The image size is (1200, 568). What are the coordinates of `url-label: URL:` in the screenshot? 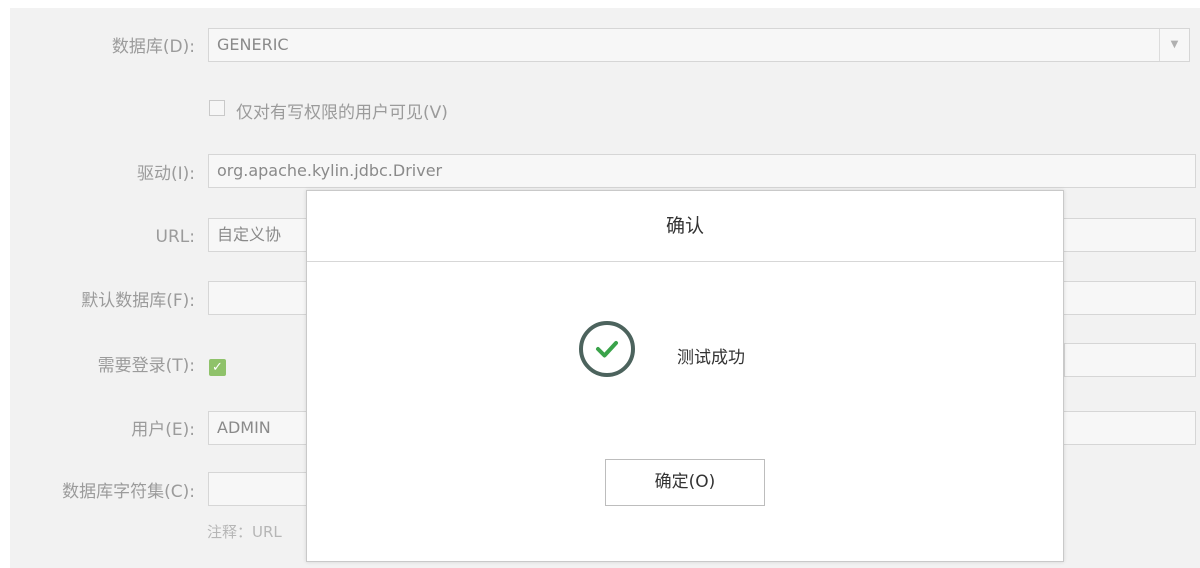 It's located at (175, 237).